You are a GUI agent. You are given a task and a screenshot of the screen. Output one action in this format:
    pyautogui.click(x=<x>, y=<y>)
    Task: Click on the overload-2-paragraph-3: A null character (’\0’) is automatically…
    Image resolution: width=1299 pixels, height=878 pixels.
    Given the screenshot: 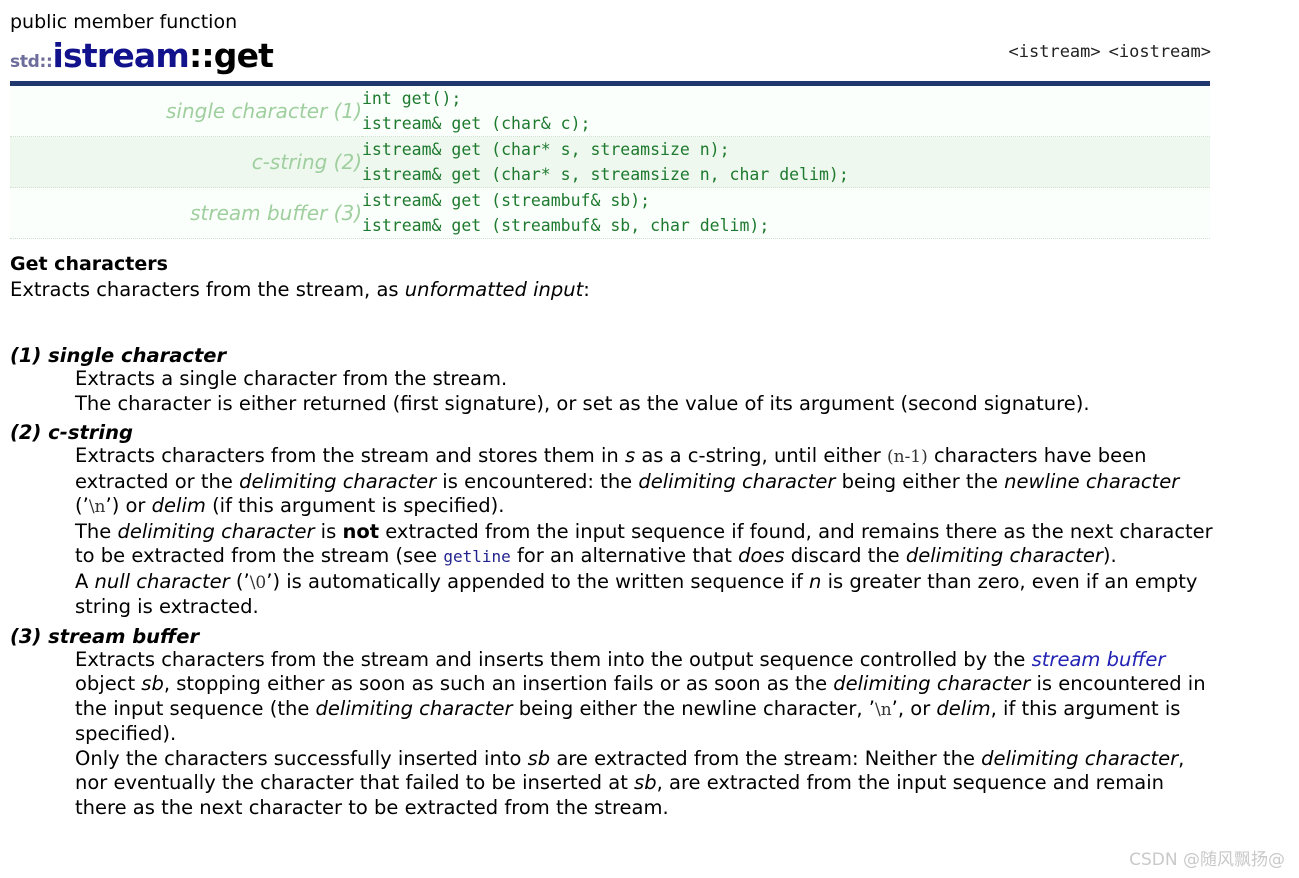 What is the action you would take?
    pyautogui.click(x=647, y=595)
    